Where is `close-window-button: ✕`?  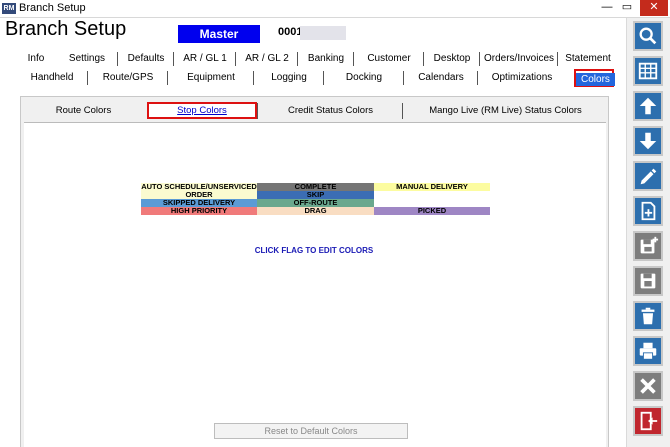 close-window-button: ✕ is located at coordinates (654, 8).